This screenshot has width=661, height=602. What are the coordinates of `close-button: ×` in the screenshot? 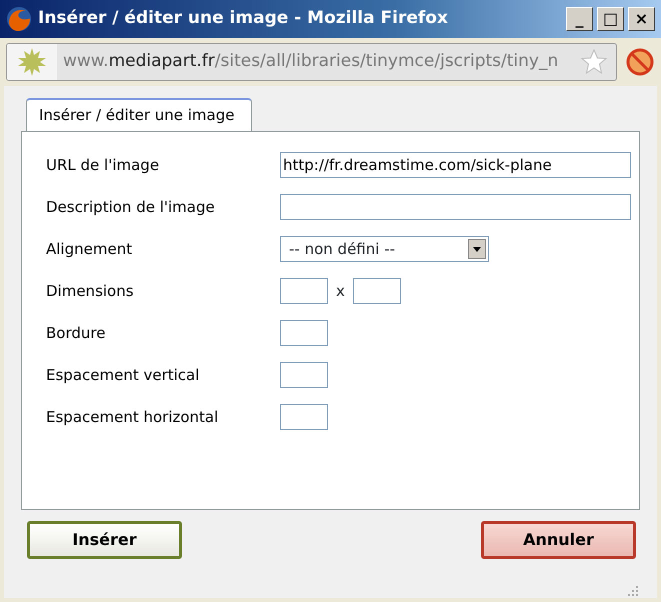 It's located at (641, 19).